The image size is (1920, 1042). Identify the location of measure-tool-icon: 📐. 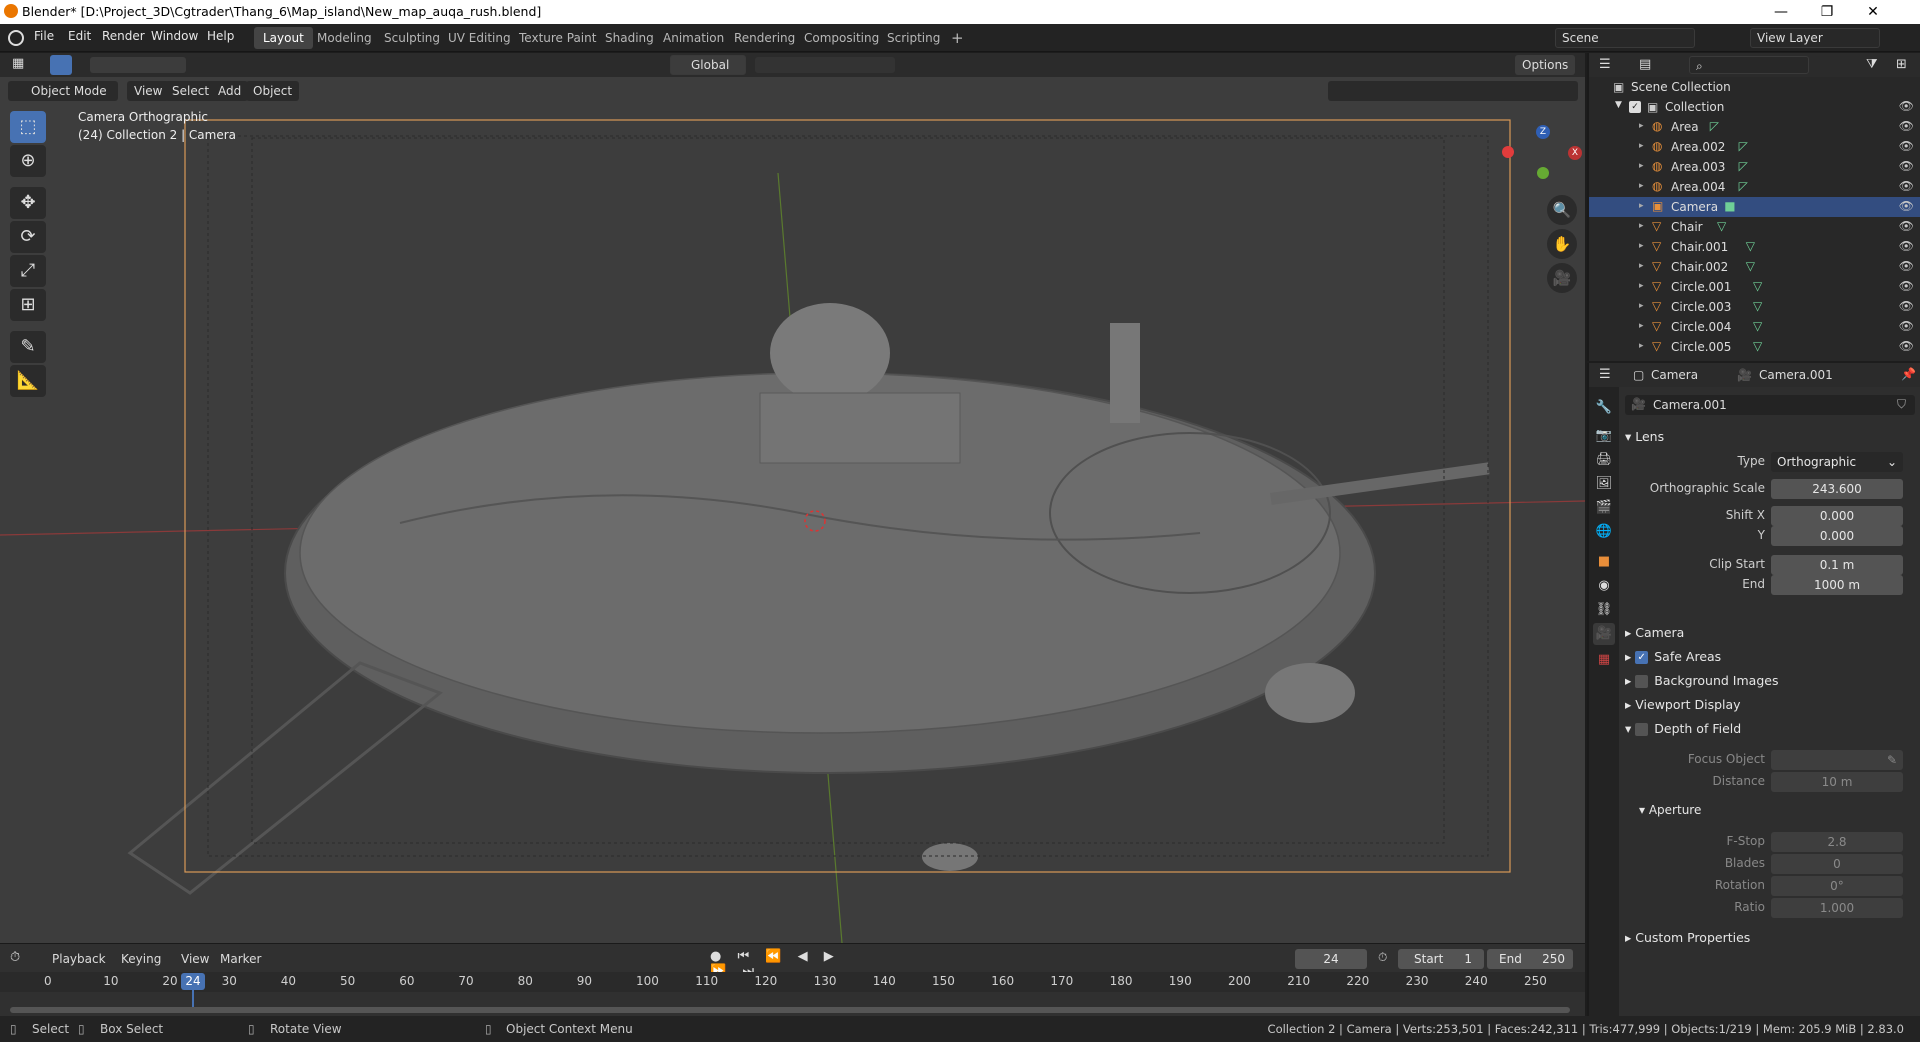
(28, 381).